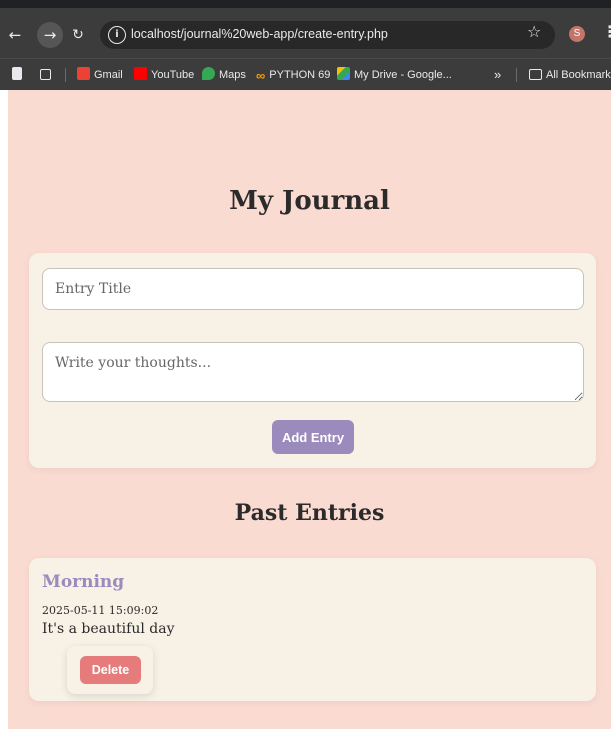 The height and width of the screenshot is (729, 611). Describe the element at coordinates (313, 289) in the screenshot. I see `entry-title-input` at that location.